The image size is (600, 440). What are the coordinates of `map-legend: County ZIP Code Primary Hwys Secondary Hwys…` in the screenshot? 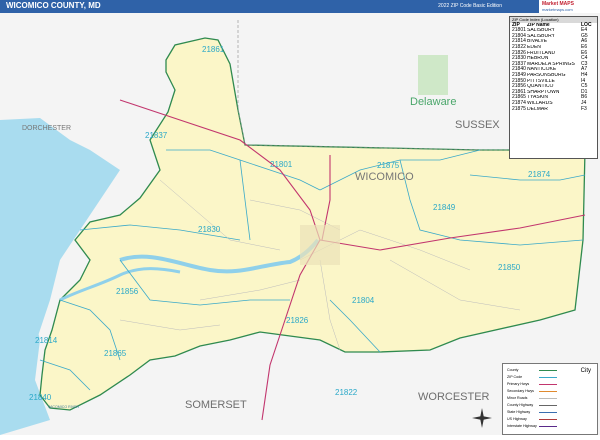 It's located at (550, 399).